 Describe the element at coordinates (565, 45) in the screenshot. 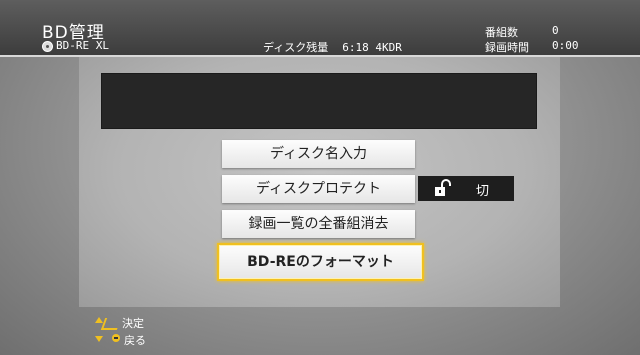

I see `recording-time-value: 0:00` at that location.